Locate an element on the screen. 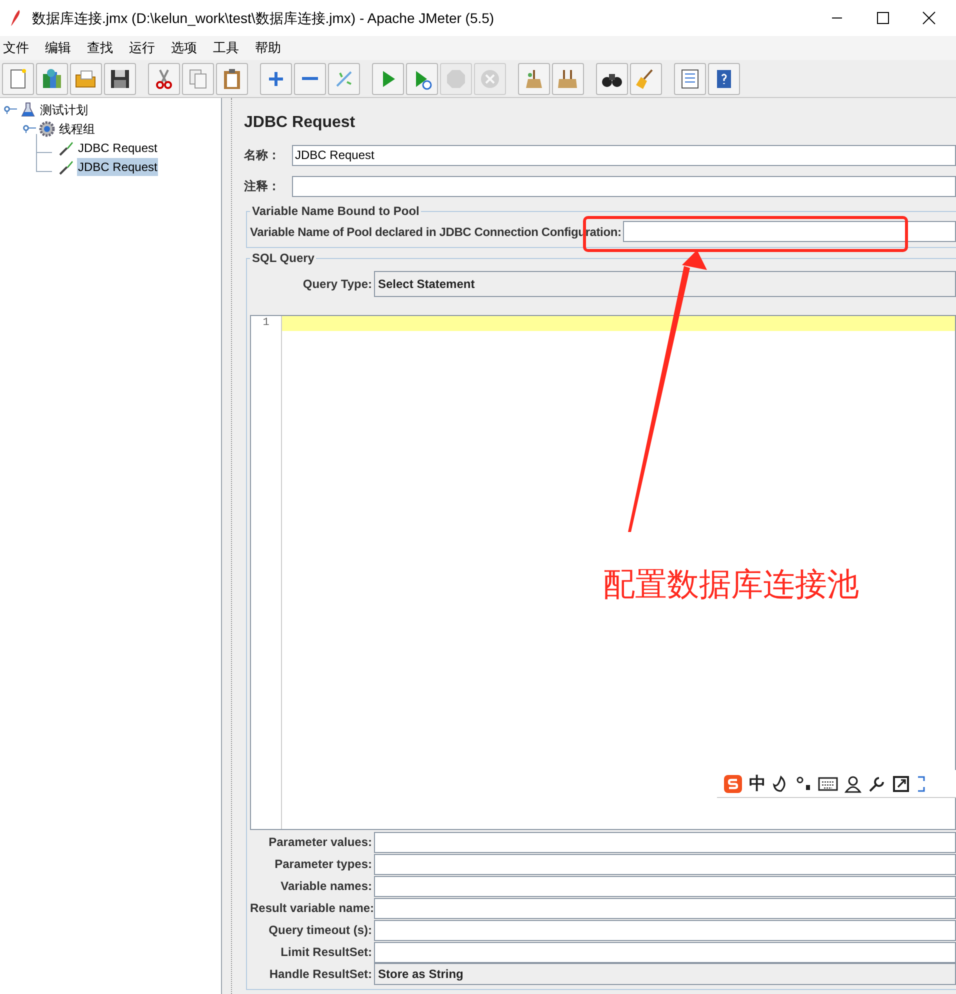 This screenshot has width=956, height=994. input-mode-toggle: 中 is located at coordinates (757, 784).